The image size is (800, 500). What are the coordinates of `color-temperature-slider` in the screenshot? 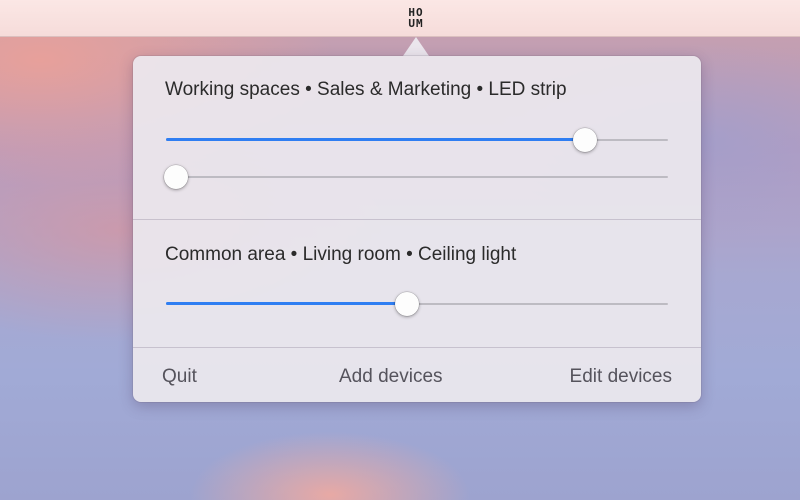 It's located at (416, 177).